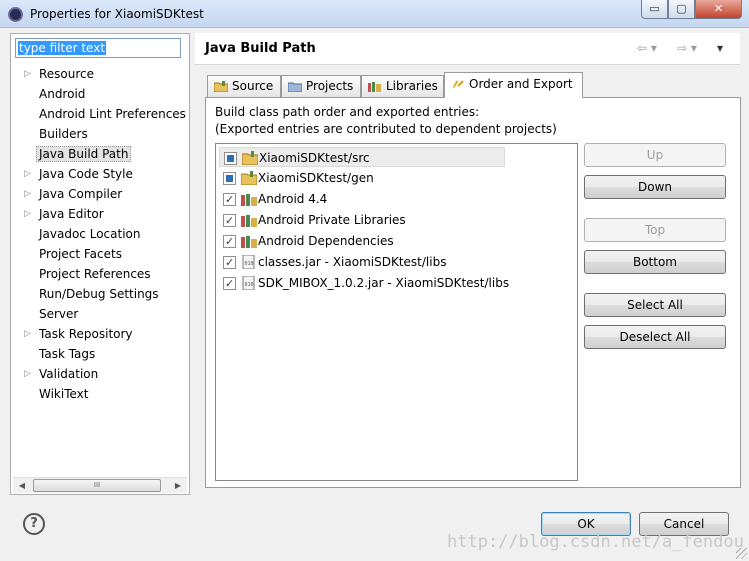 The width and height of the screenshot is (749, 561). I want to click on tree-item: Builders, so click(100, 134).